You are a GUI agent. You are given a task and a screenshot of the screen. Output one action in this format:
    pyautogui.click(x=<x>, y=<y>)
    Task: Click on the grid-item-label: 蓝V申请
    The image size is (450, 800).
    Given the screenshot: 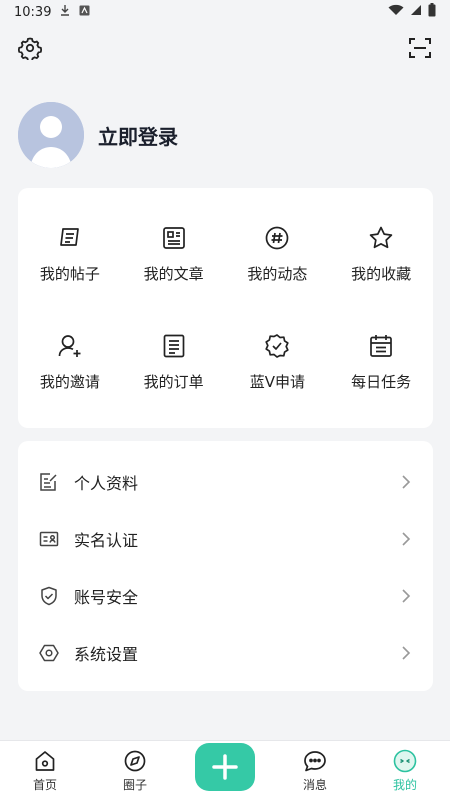 What is the action you would take?
    pyautogui.click(x=277, y=381)
    